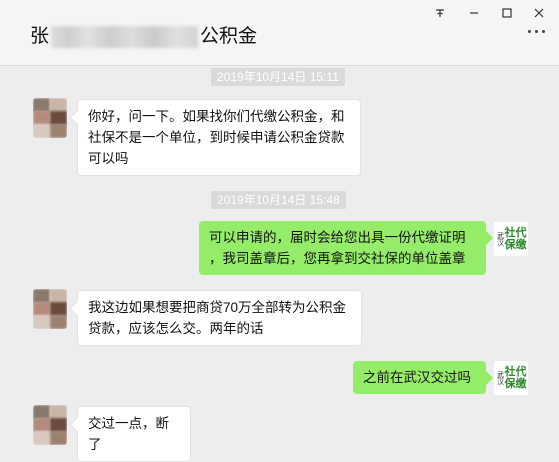 Image resolution: width=559 pixels, height=462 pixels. I want to click on message-line: 交过一点，断了, so click(128, 434).